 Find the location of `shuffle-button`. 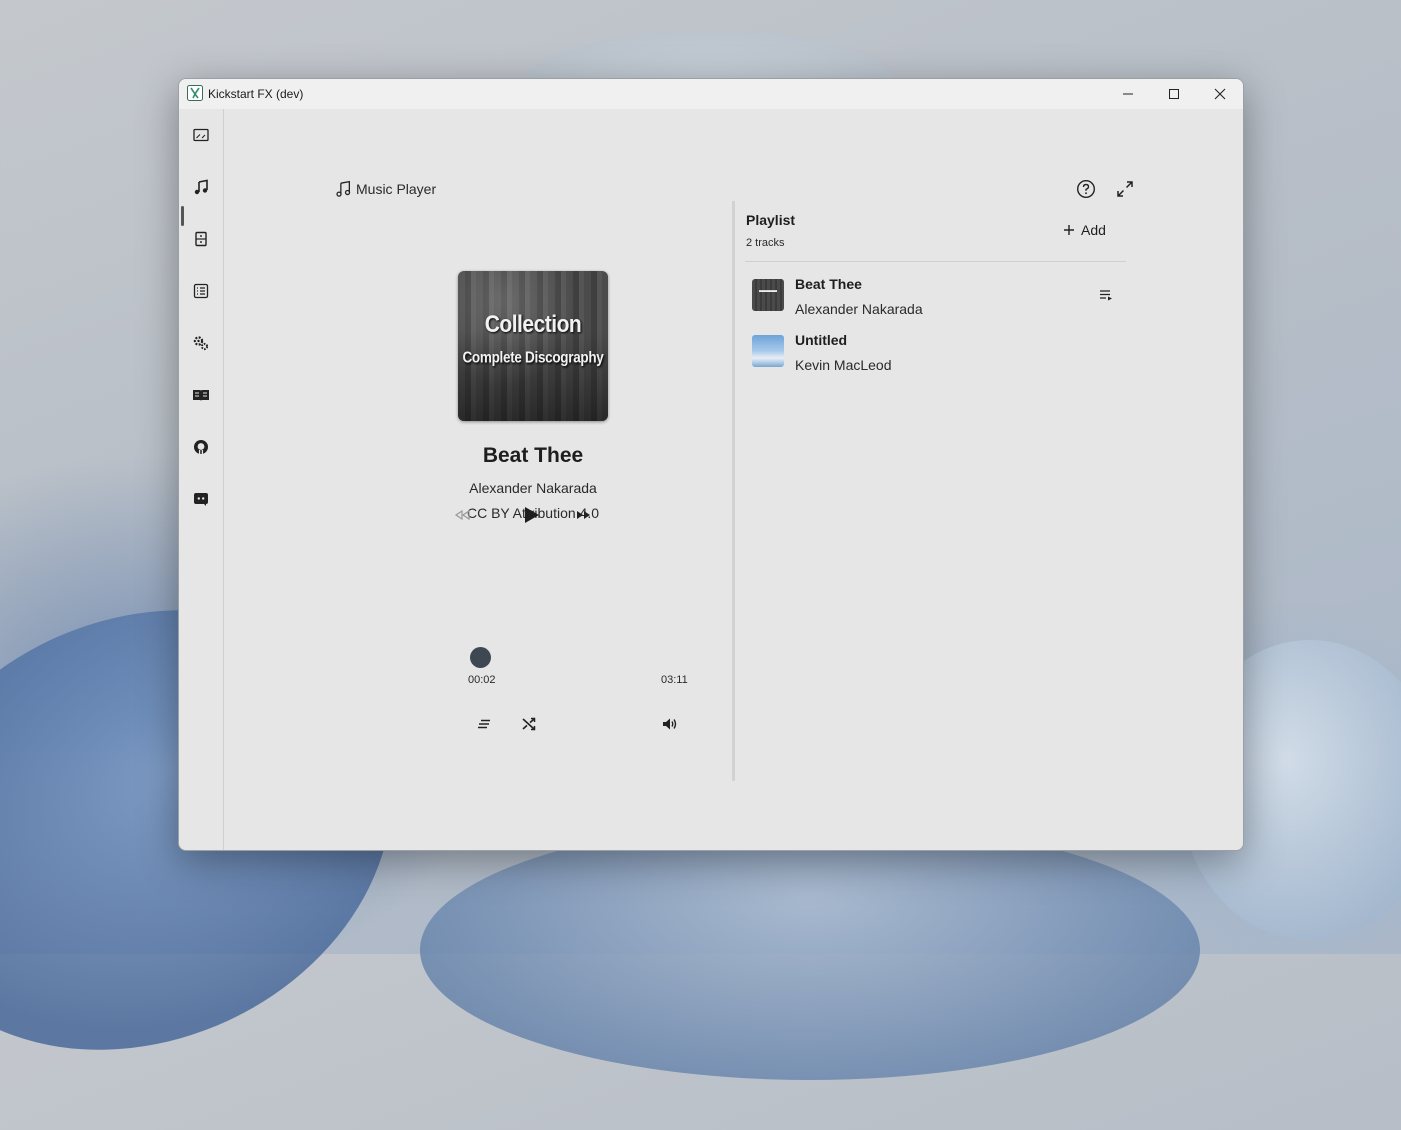

shuffle-button is located at coordinates (529, 724).